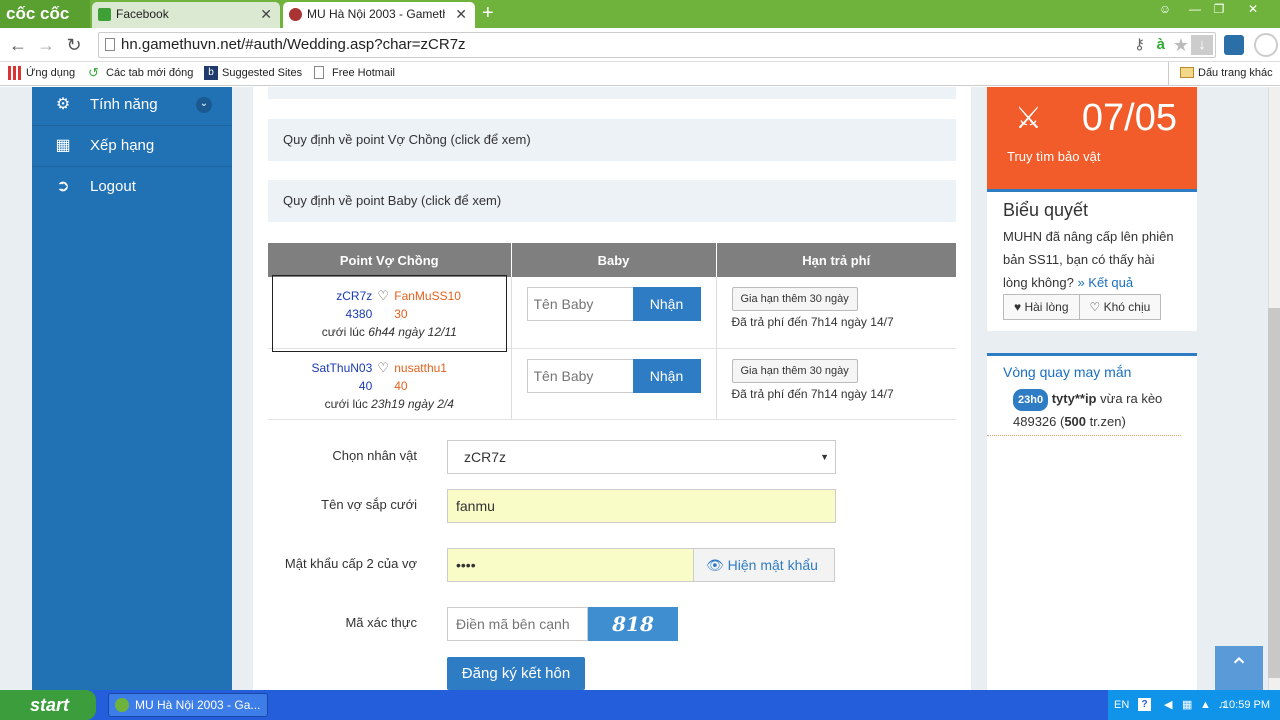 This screenshot has width=1280, height=720. What do you see at coordinates (1219, 9) in the screenshot?
I see `restore-icon: ❐` at bounding box center [1219, 9].